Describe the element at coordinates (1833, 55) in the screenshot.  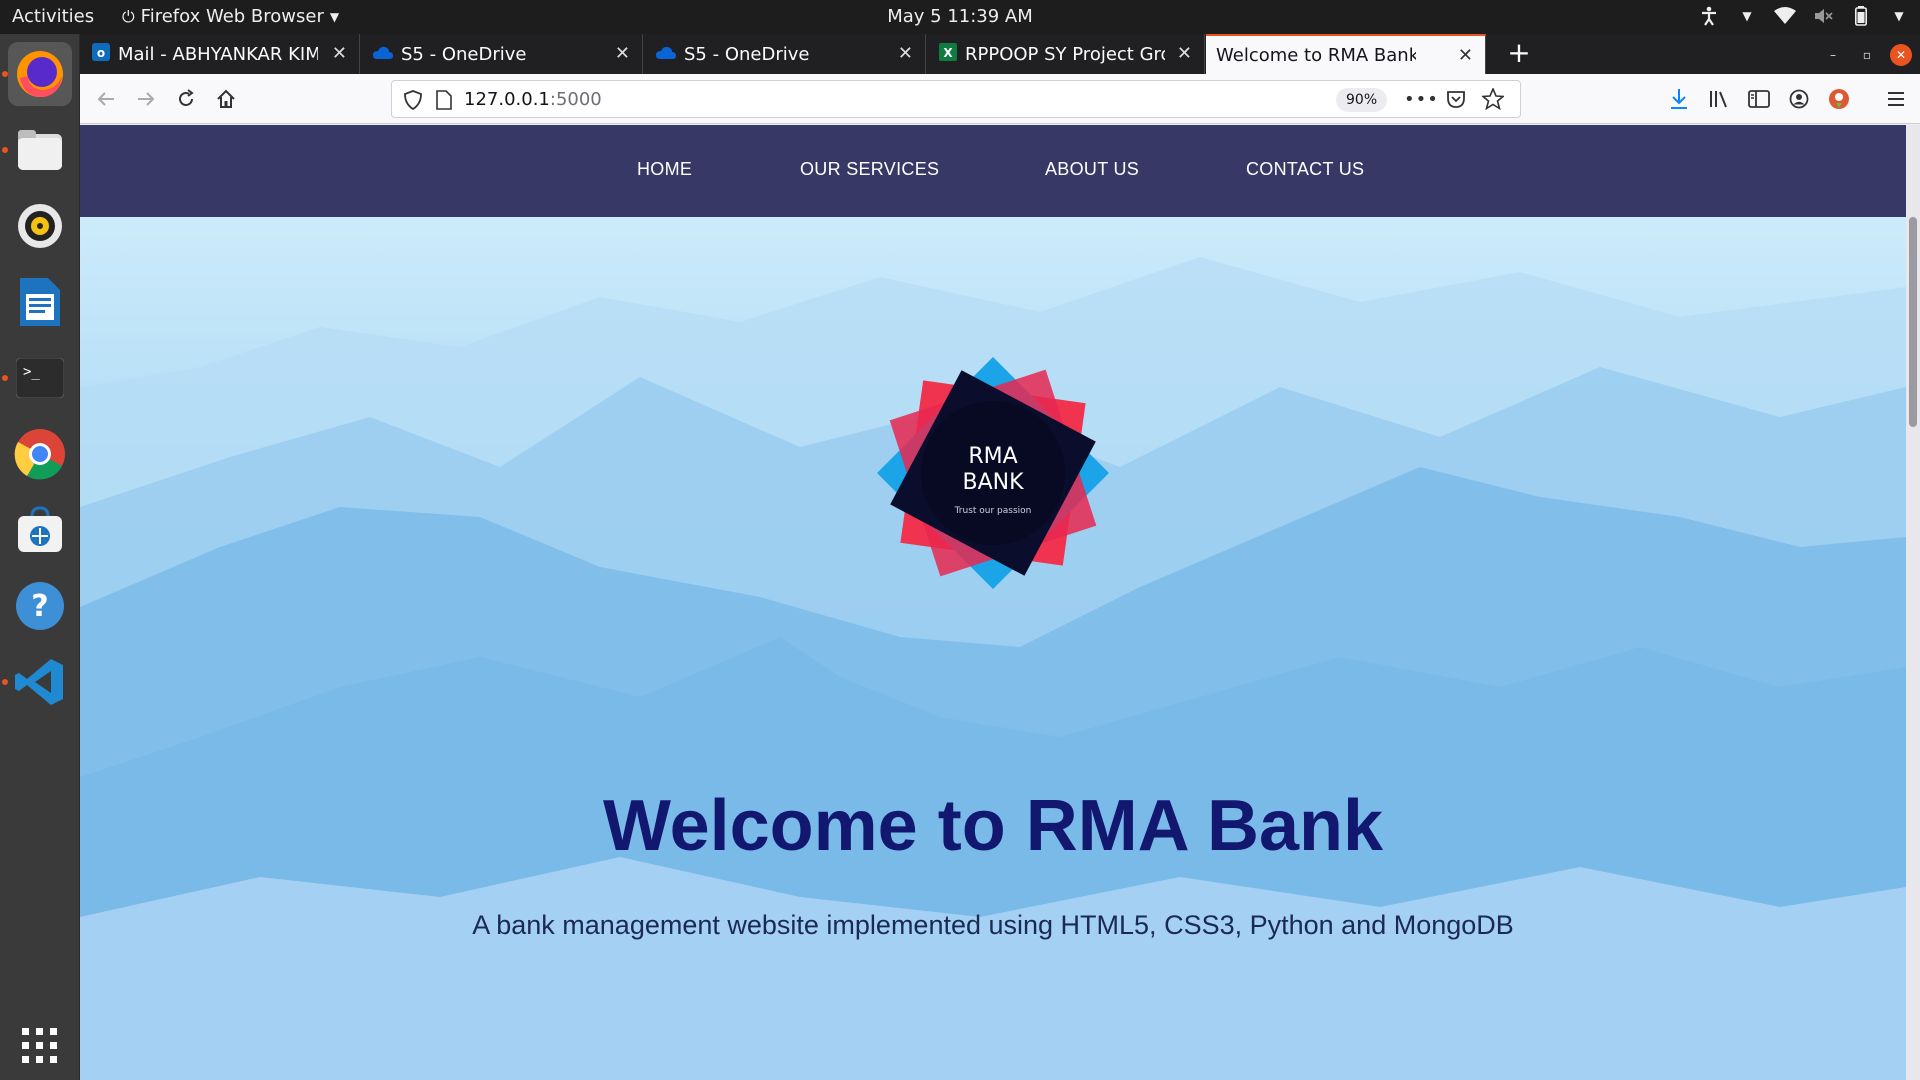
I see `minimize-button: –` at that location.